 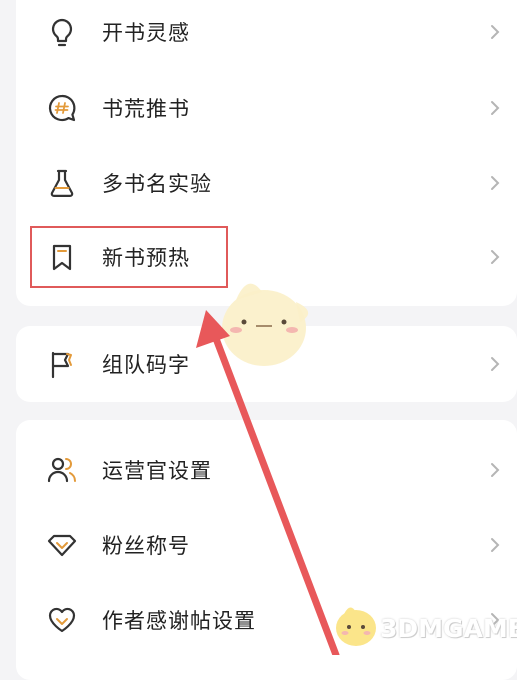 I want to click on menu-item-zudui-mazi: 组队码字, so click(x=266, y=364).